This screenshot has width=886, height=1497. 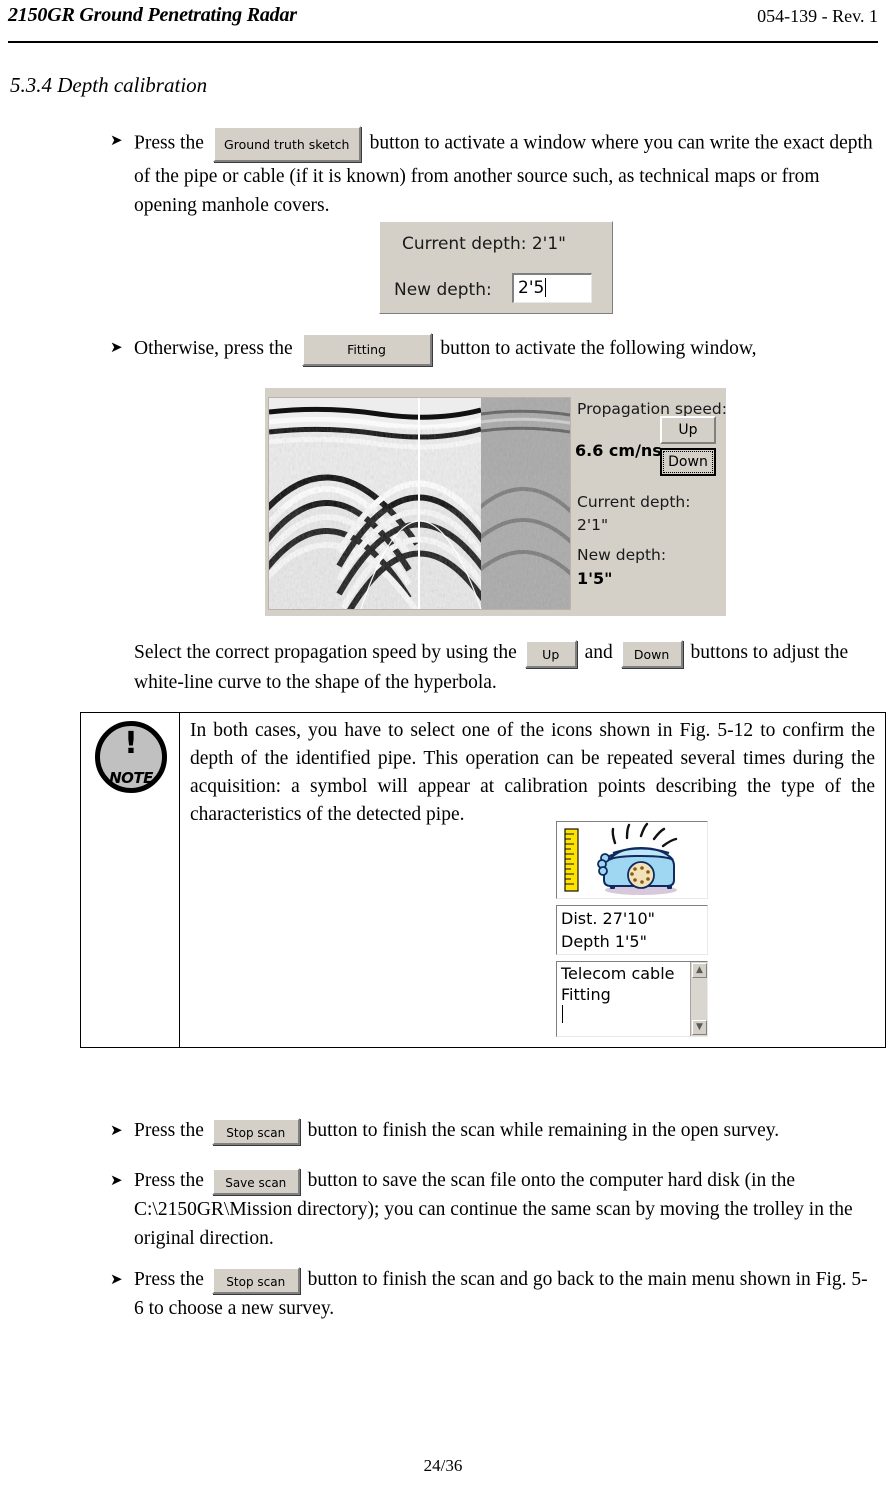 I want to click on up-button: Up, so click(x=550, y=653).